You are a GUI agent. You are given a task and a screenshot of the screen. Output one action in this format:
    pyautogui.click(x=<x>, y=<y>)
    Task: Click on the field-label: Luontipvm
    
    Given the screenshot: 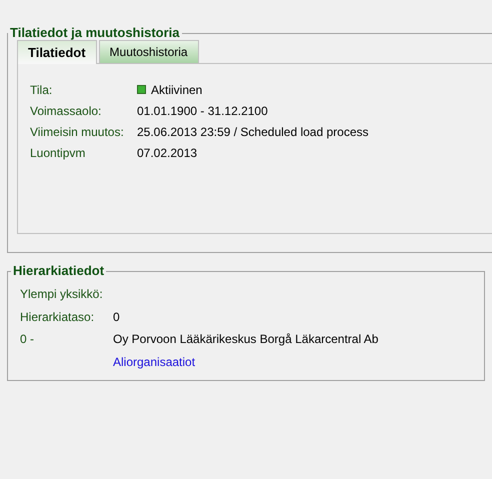 What is the action you would take?
    pyautogui.click(x=58, y=153)
    